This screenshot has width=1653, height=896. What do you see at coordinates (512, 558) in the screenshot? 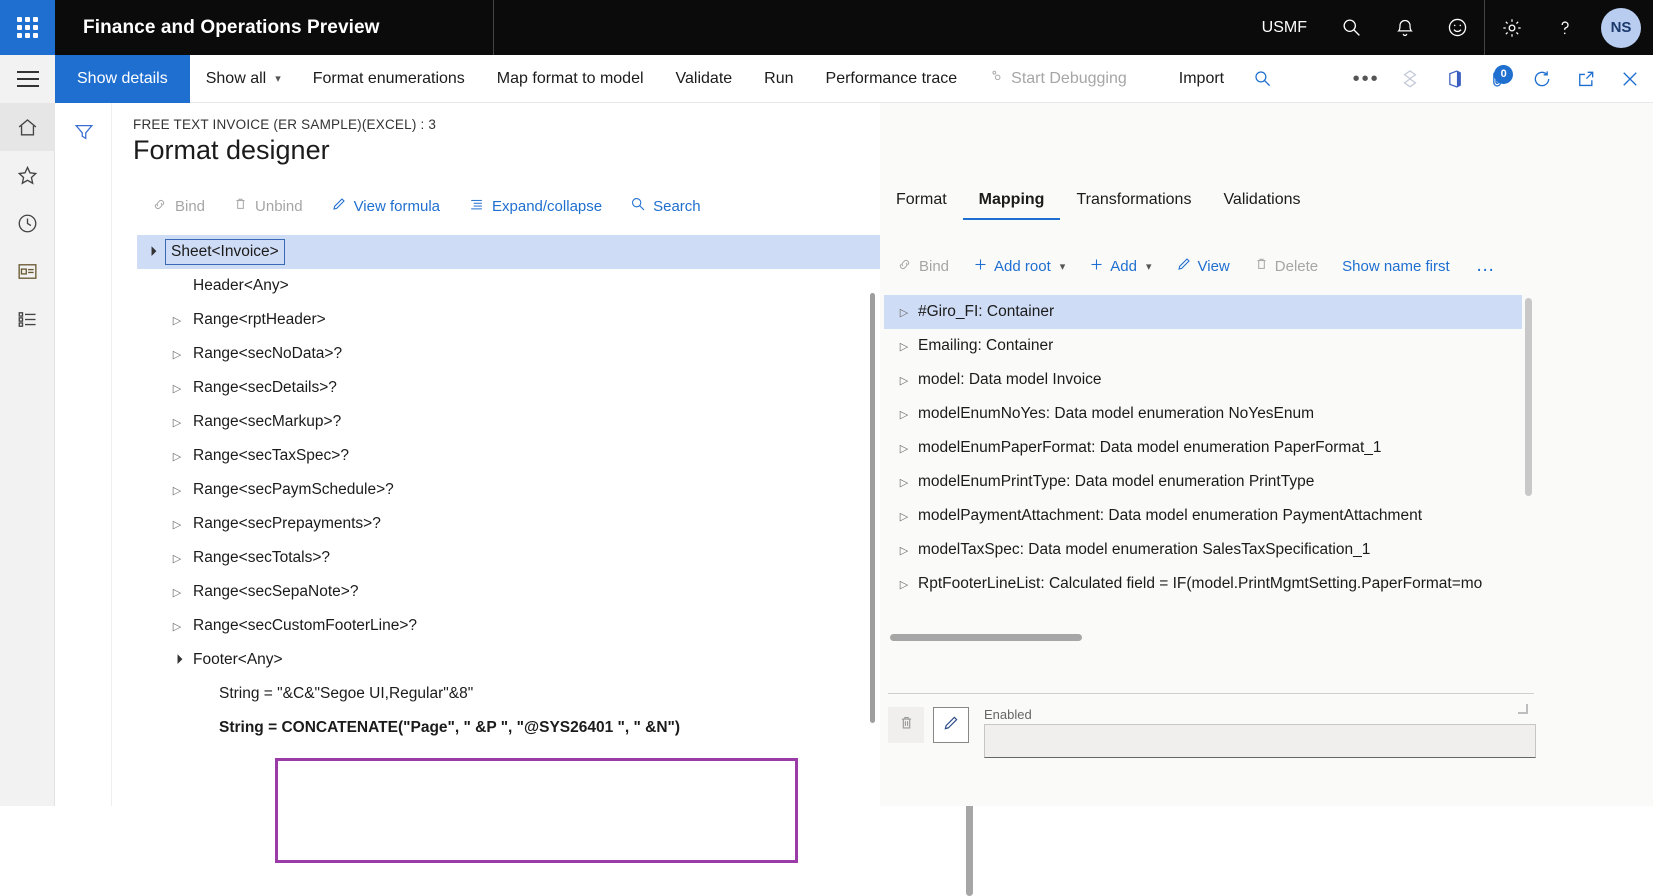
I see `format-tree-row: Range<secTotals>?` at bounding box center [512, 558].